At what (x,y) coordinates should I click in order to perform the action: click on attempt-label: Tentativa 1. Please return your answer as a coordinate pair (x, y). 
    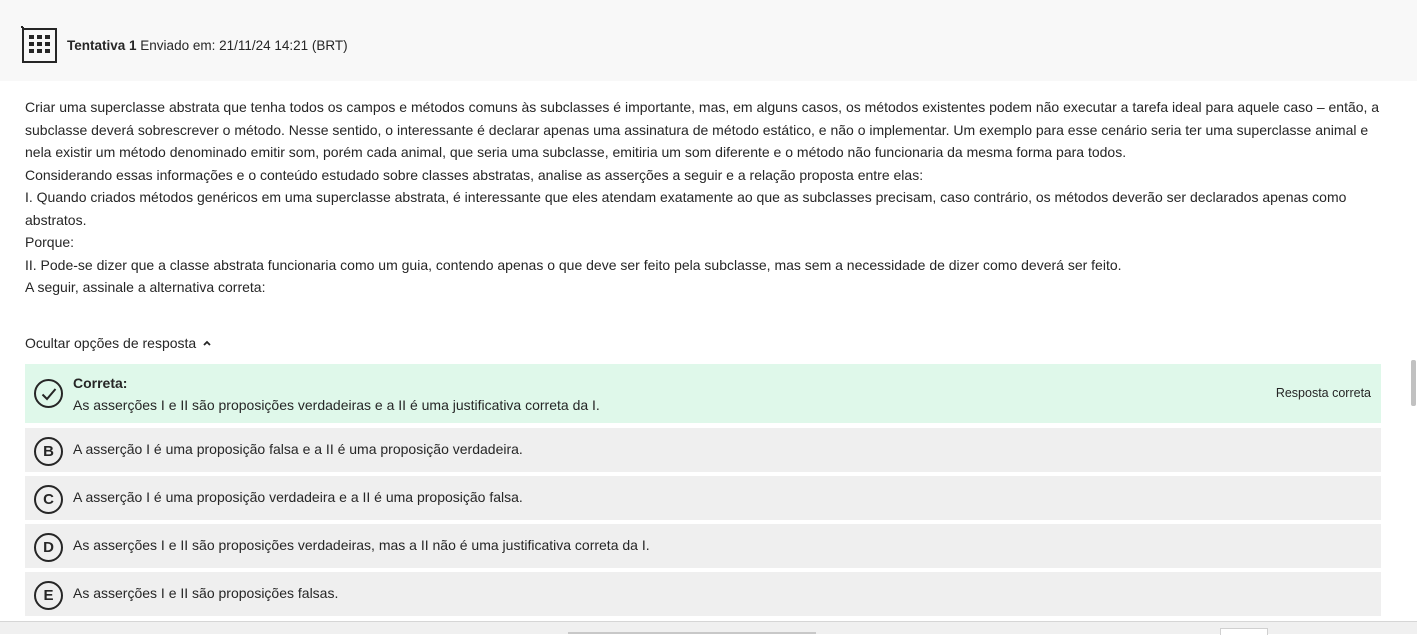
    Looking at the image, I should click on (102, 45).